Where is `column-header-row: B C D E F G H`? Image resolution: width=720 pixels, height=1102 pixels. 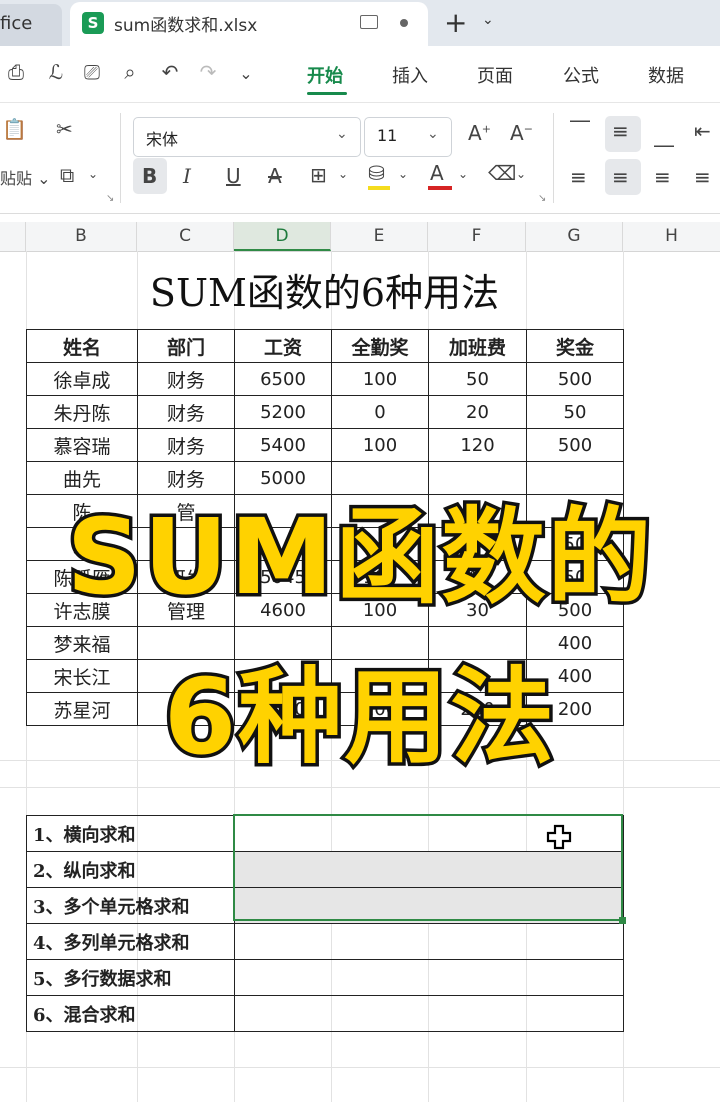 column-header-row: B C D E F G H is located at coordinates (360, 237).